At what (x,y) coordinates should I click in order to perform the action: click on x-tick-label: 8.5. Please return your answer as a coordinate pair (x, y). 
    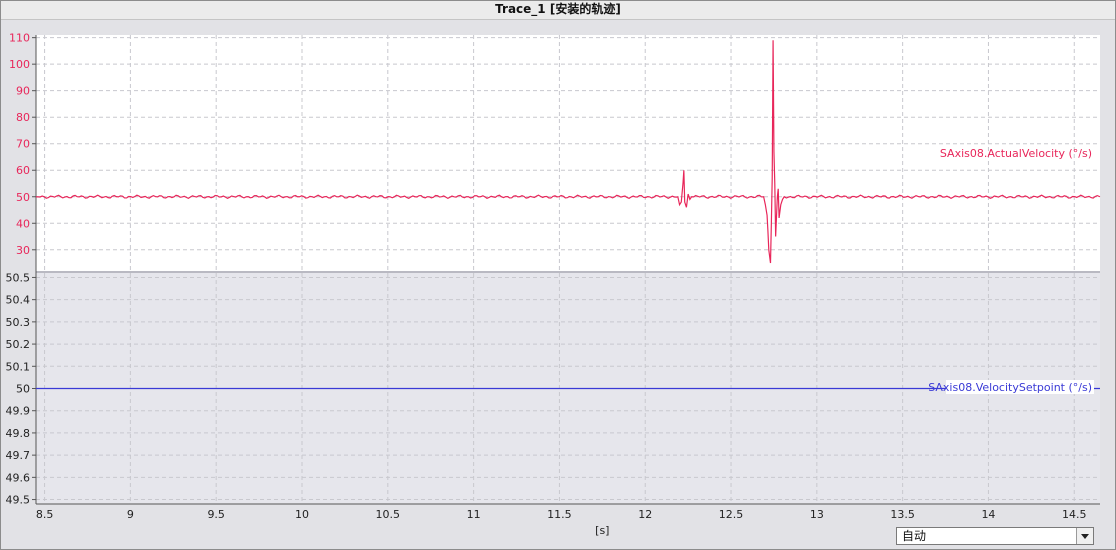
    Looking at the image, I should click on (45, 514).